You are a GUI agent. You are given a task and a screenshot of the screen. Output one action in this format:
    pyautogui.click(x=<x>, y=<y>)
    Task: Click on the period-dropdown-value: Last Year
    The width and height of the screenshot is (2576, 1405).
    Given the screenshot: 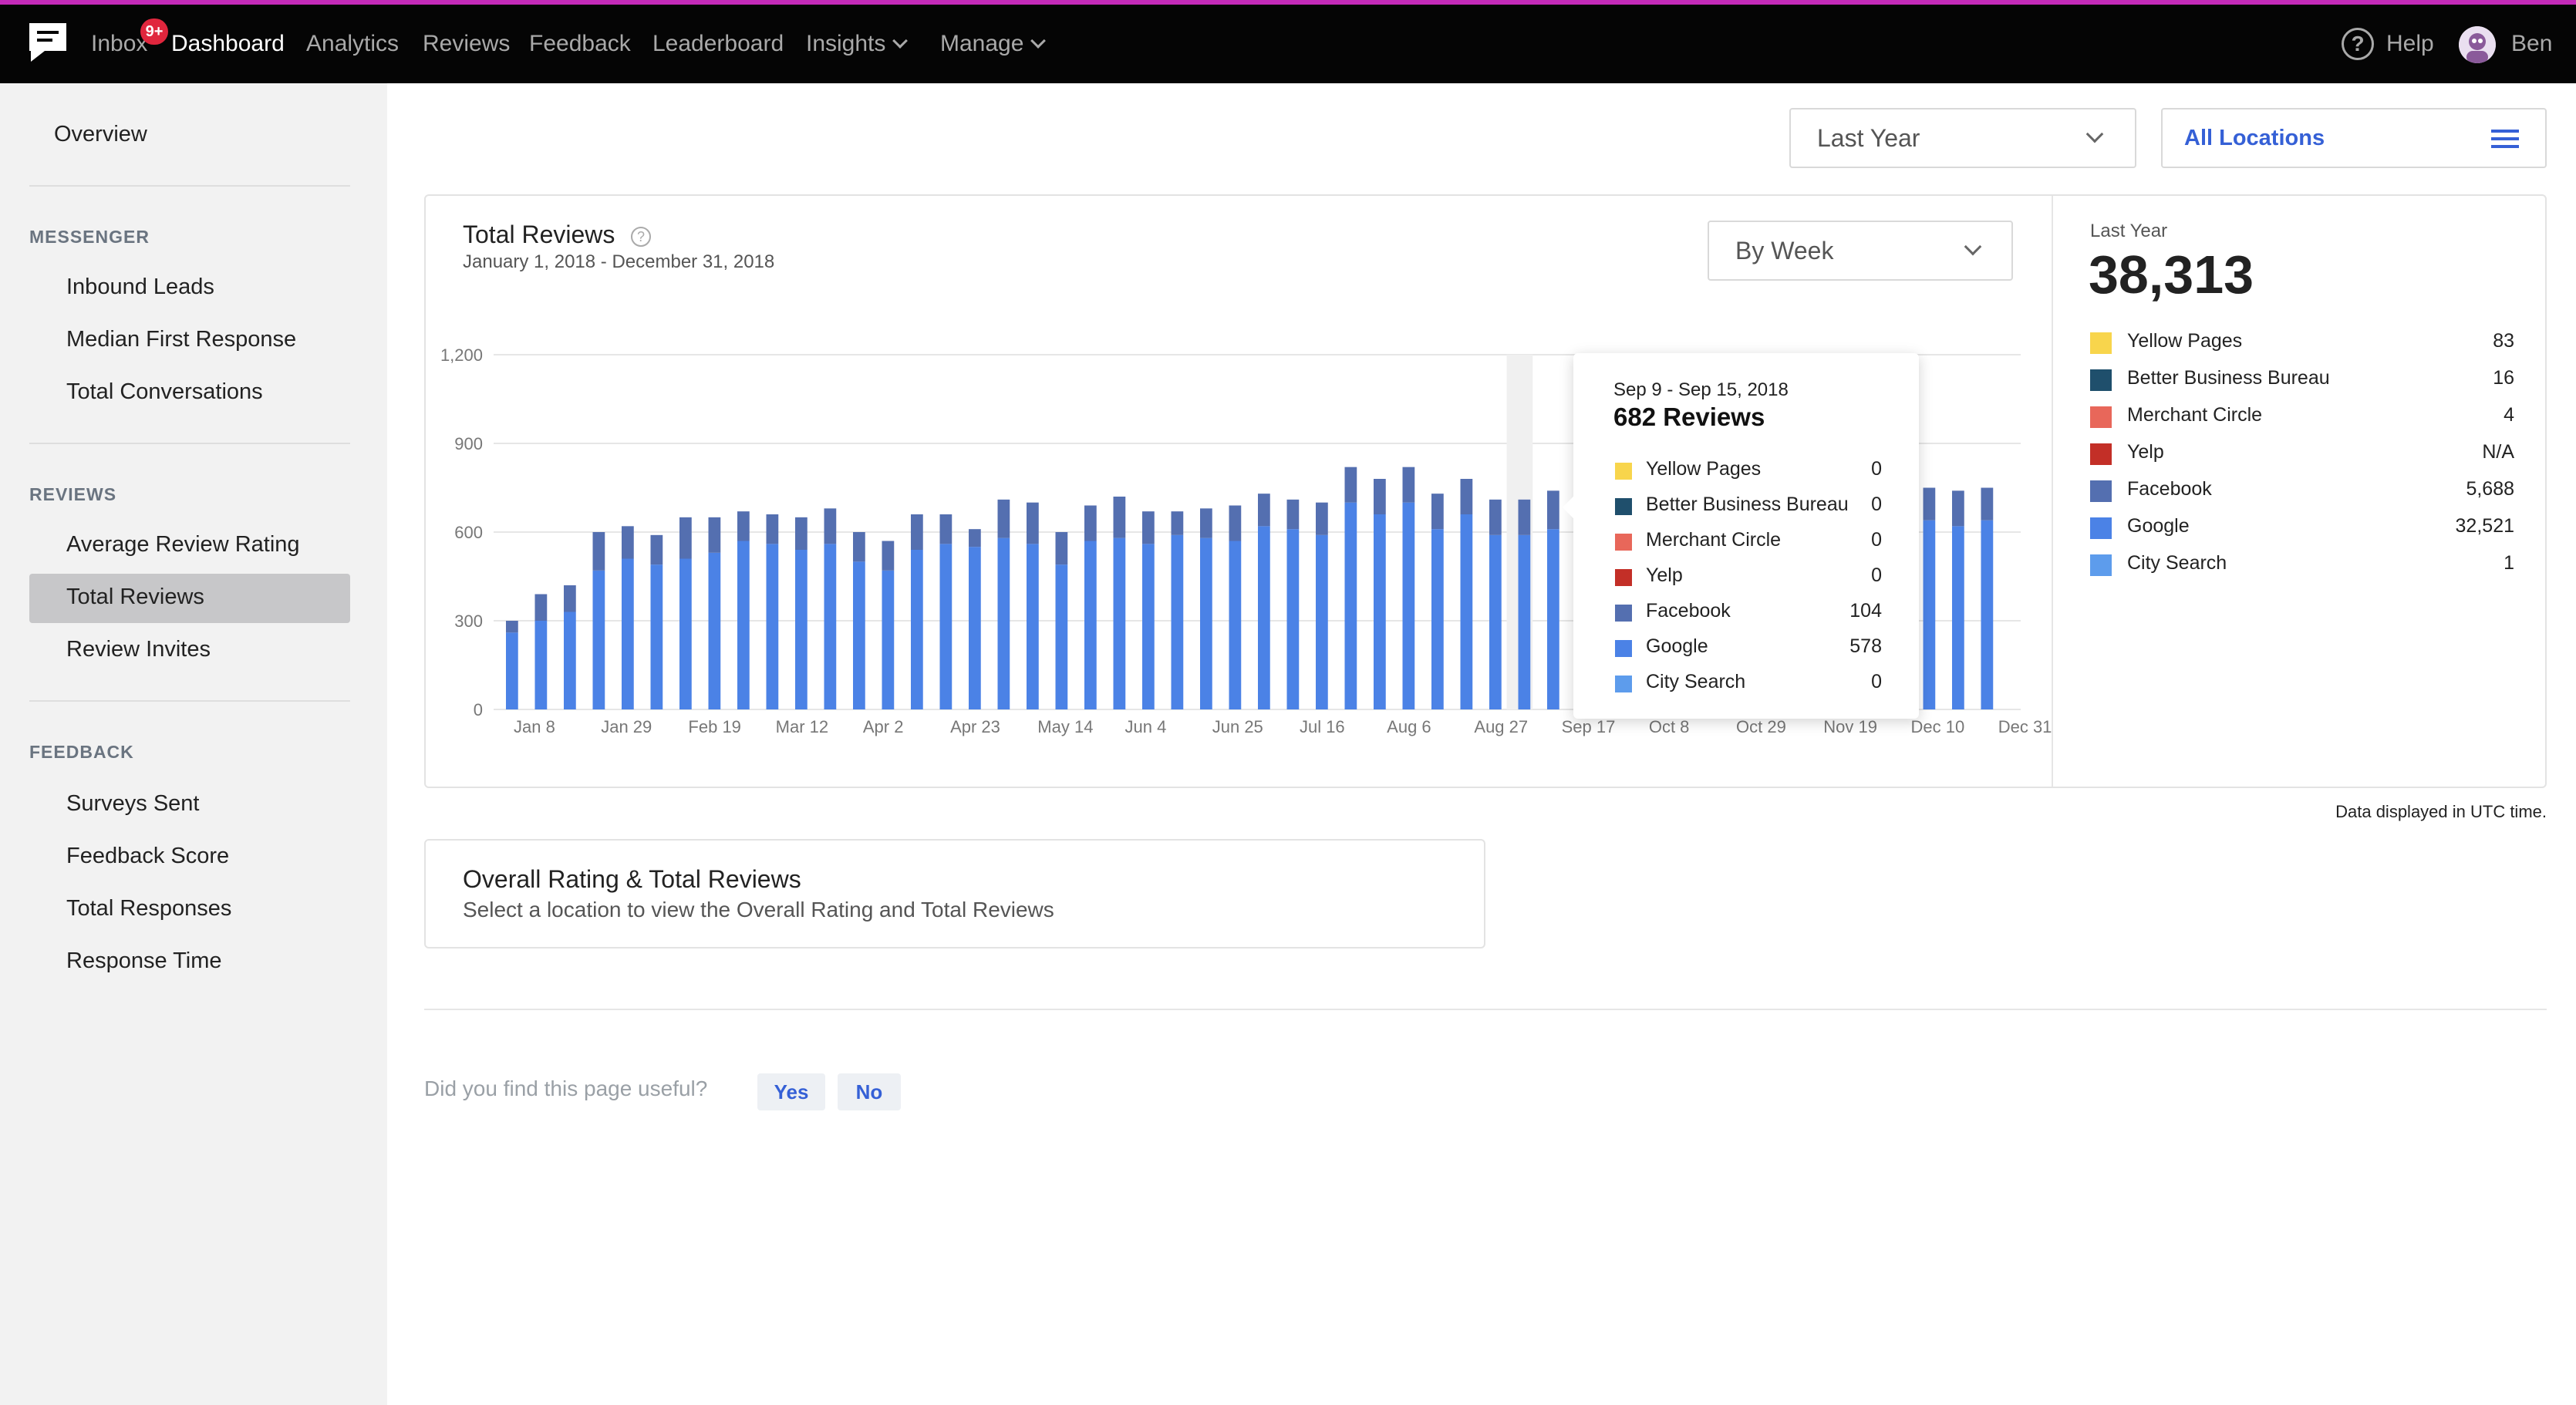 What is the action you would take?
    pyautogui.click(x=1868, y=138)
    